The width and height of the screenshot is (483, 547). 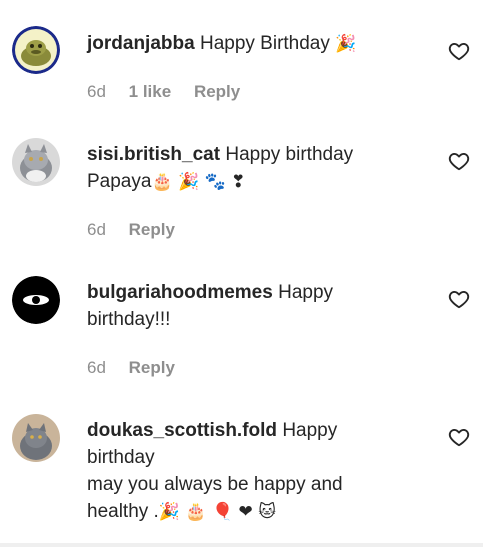 I want to click on comment-emoji: 🎂 🎉 🐾 ❣, so click(x=198, y=182).